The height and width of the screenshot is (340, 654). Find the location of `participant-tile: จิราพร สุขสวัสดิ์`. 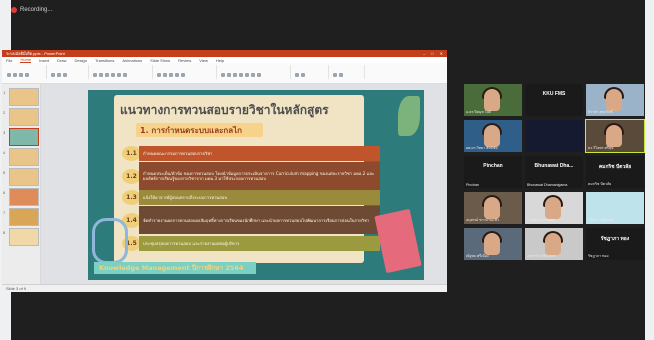

participant-tile: จิราพร สุขสวัสดิ์ is located at coordinates (615, 100).